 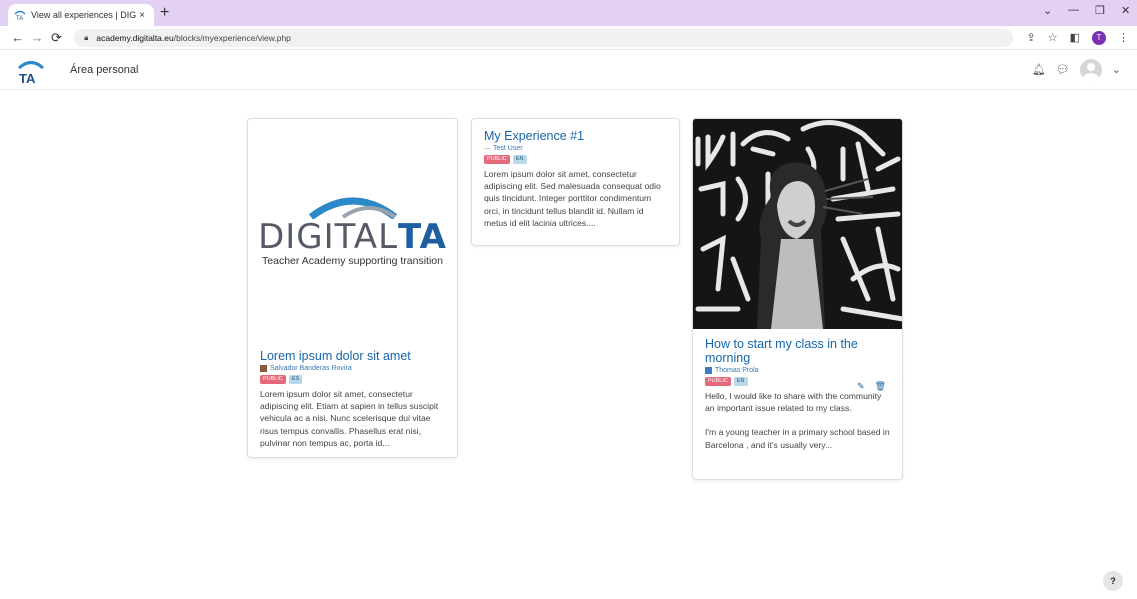 I want to click on card-title: My Experience #1, so click(x=575, y=136).